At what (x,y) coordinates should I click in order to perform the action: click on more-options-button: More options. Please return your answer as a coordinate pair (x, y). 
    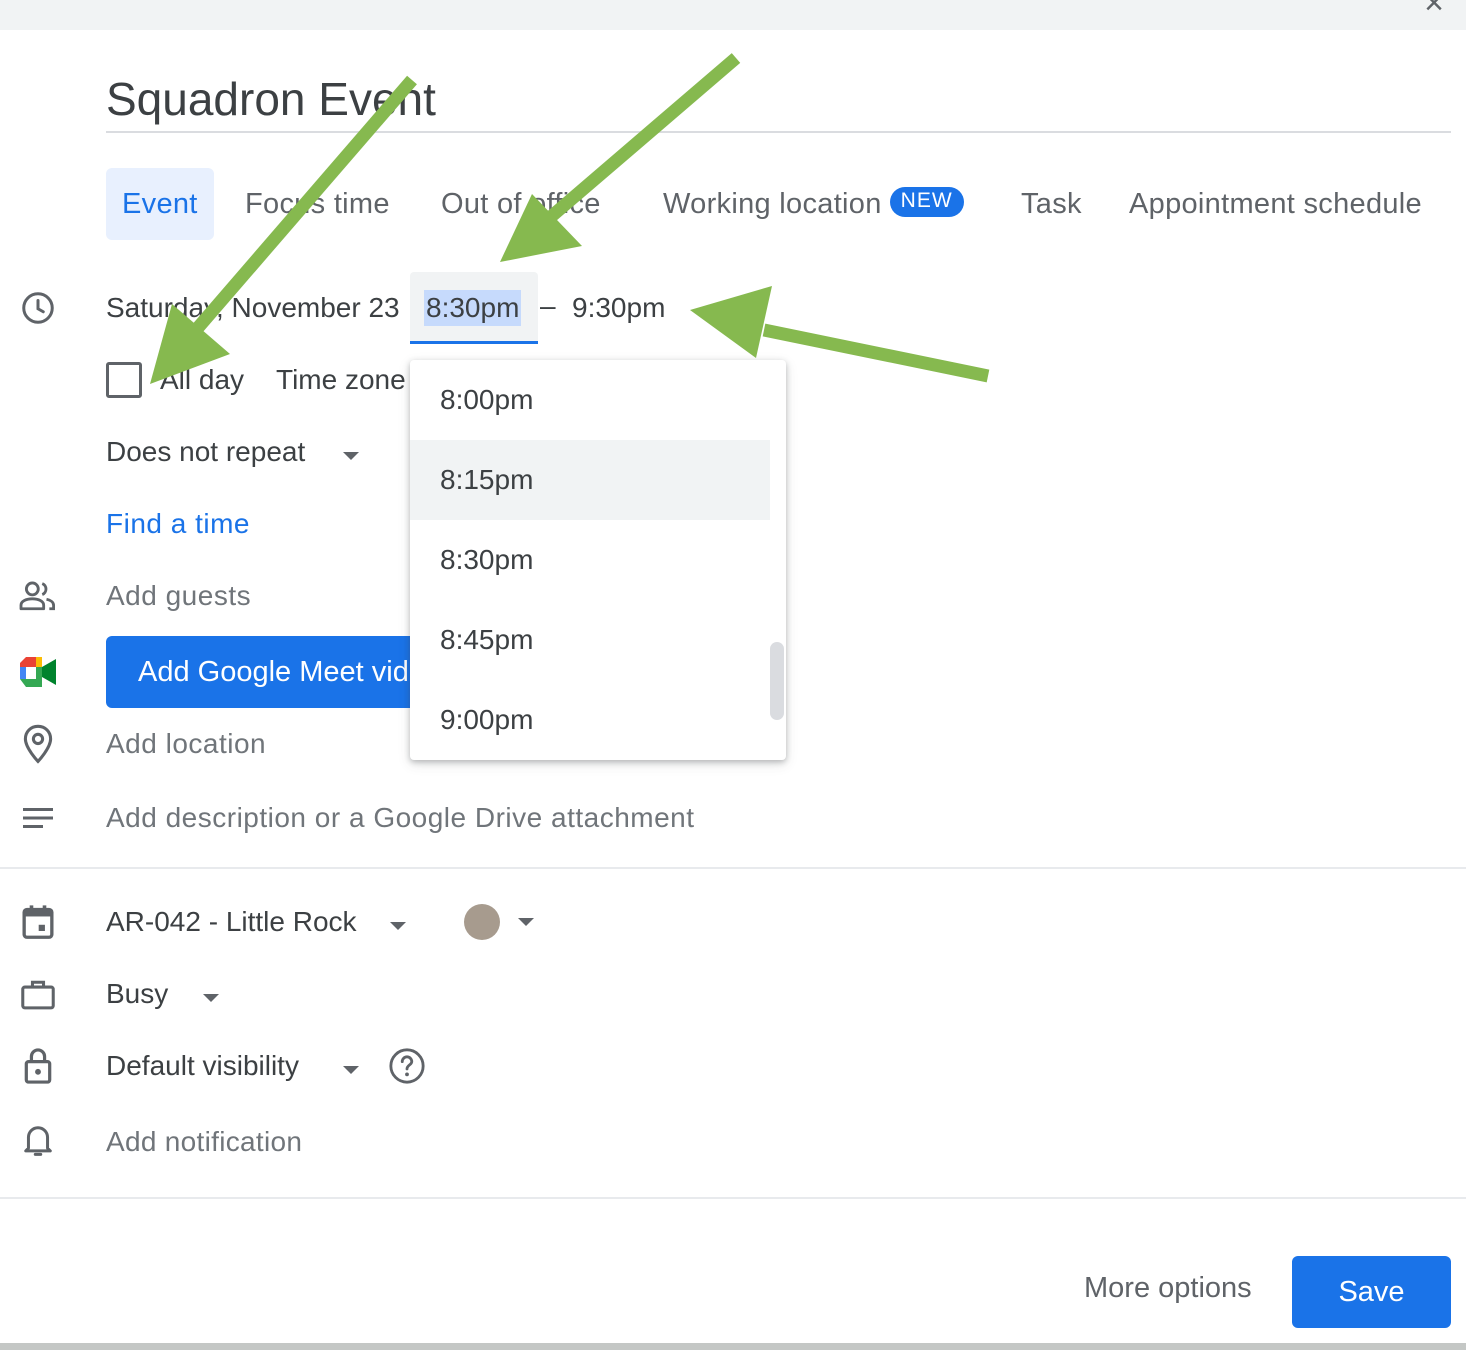
    Looking at the image, I should click on (1168, 1288).